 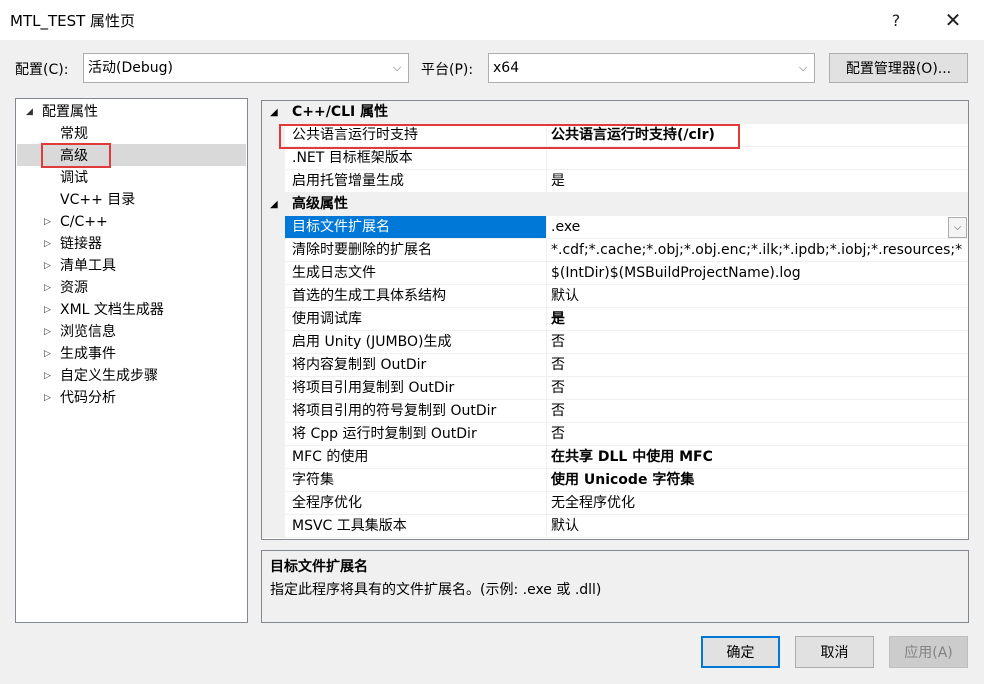 What do you see at coordinates (112, 310) in the screenshot?
I see `tree-item-label: XML 文档生成器` at bounding box center [112, 310].